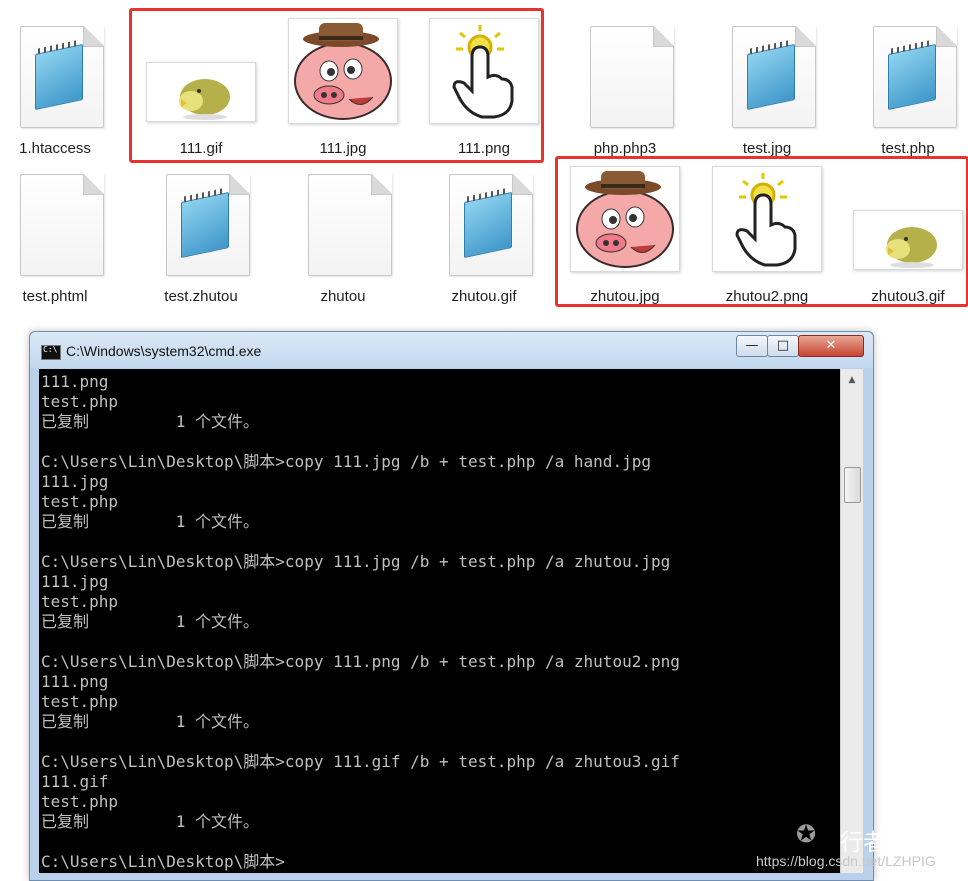 Image resolution: width=968 pixels, height=881 pixels. What do you see at coordinates (625, 148) in the screenshot?
I see `file-name: php.php3` at bounding box center [625, 148].